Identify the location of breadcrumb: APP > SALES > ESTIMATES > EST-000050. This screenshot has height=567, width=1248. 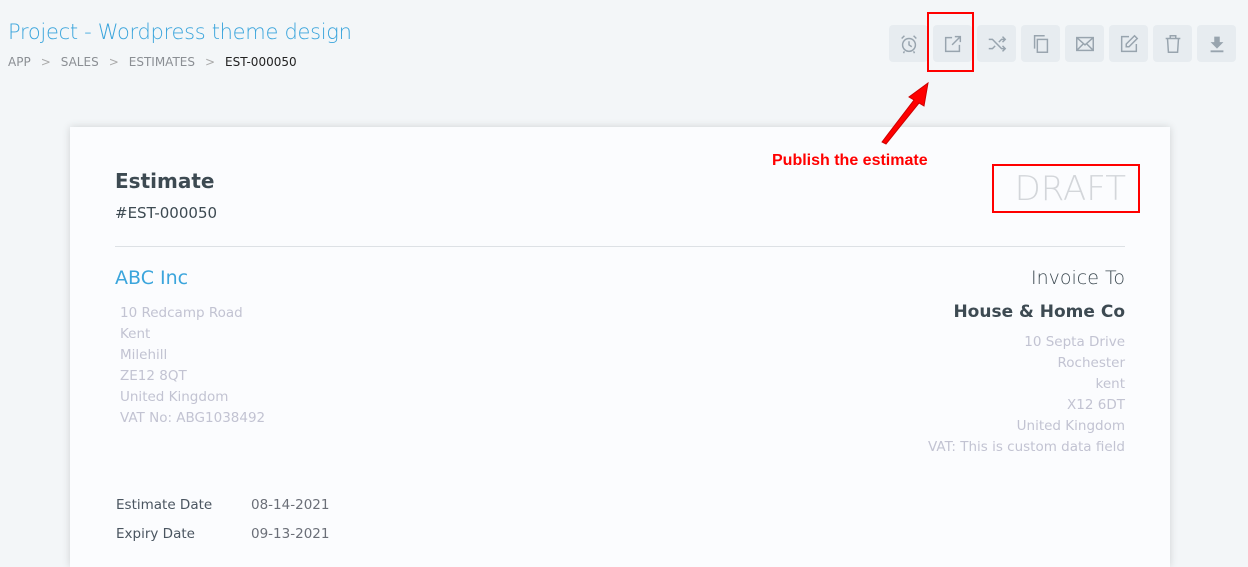
(152, 62).